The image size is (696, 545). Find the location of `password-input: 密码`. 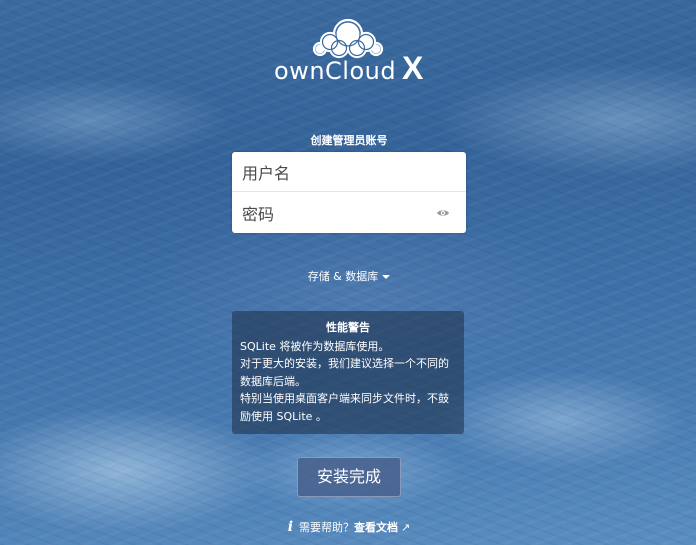

password-input: 密码 is located at coordinates (349, 213).